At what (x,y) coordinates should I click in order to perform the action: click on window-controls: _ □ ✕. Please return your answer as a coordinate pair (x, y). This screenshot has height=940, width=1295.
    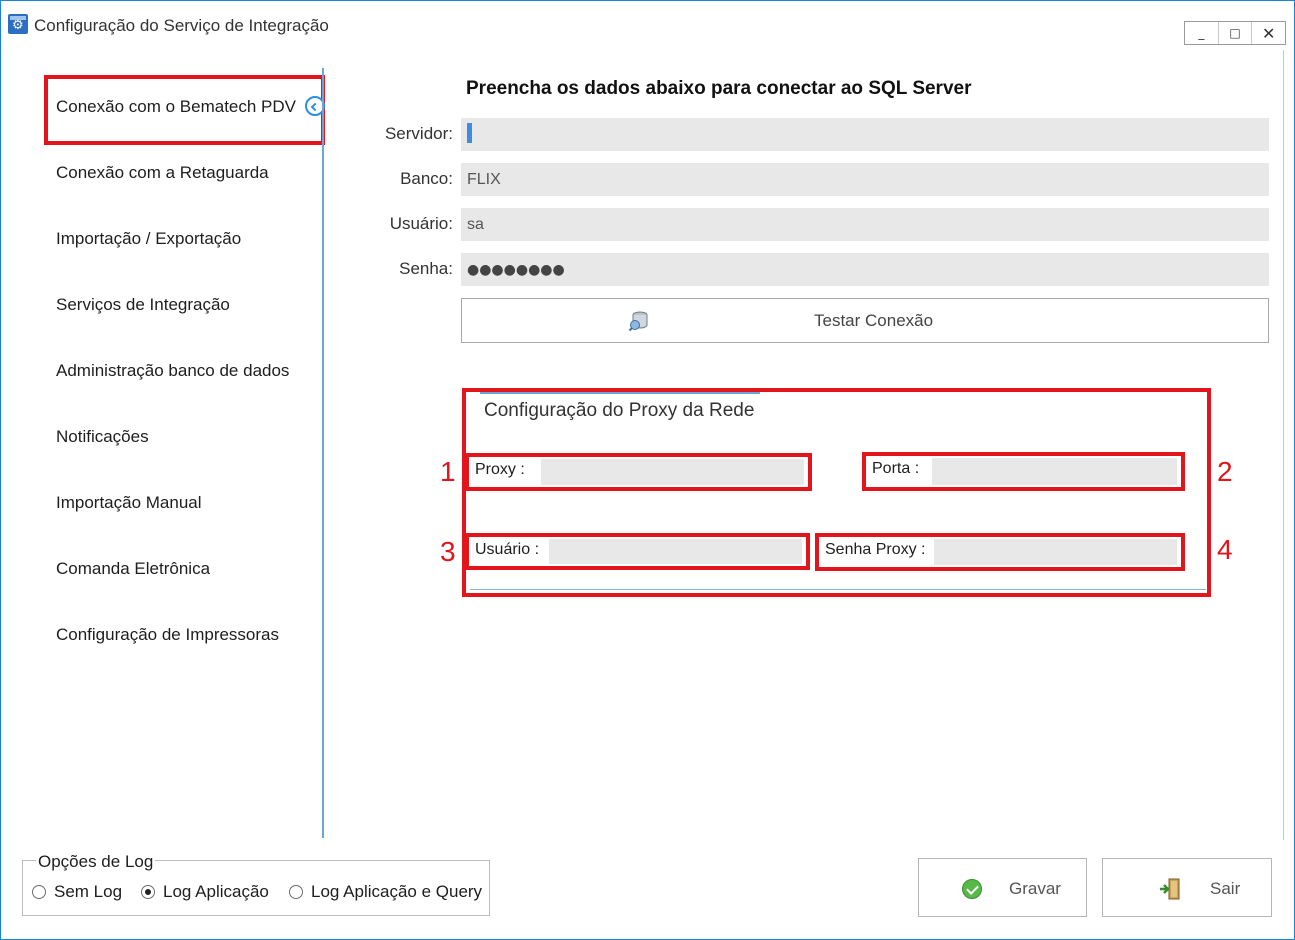
    Looking at the image, I should click on (1235, 33).